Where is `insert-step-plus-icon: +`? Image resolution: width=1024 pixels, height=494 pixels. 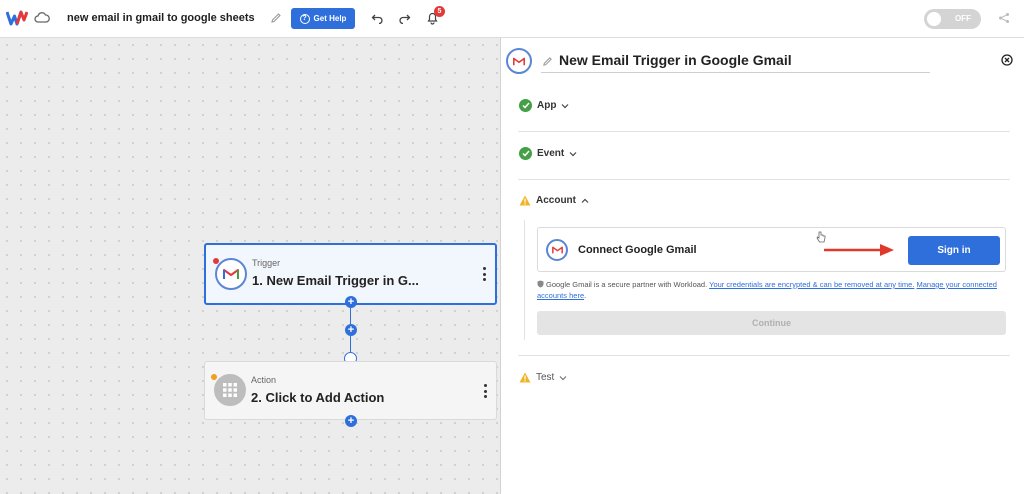
insert-step-plus-icon: + is located at coordinates (351, 330).